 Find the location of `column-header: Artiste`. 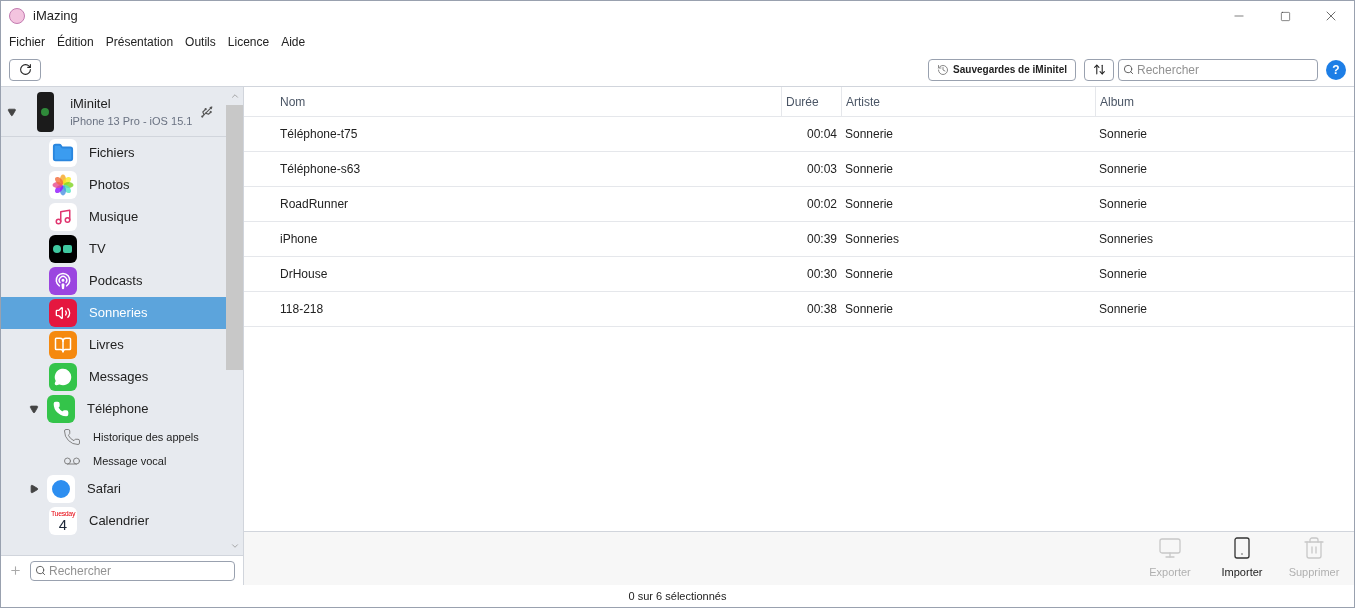

column-header: Artiste is located at coordinates (968, 101).